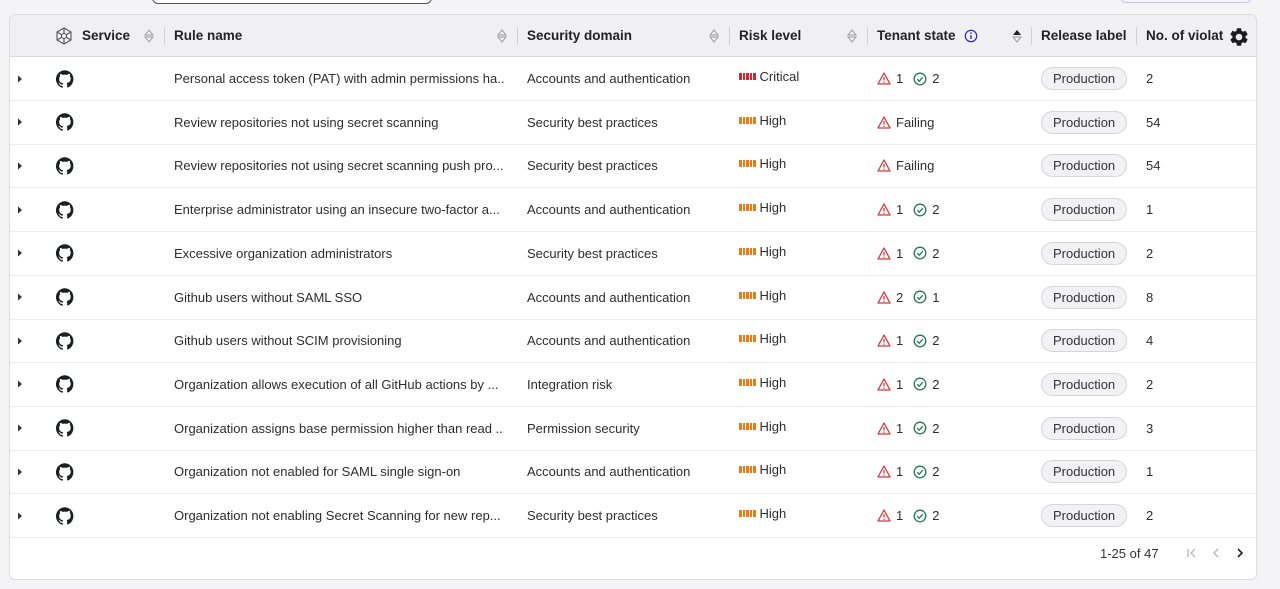  Describe the element at coordinates (1150, 428) in the screenshot. I see `violations-count: 3` at that location.